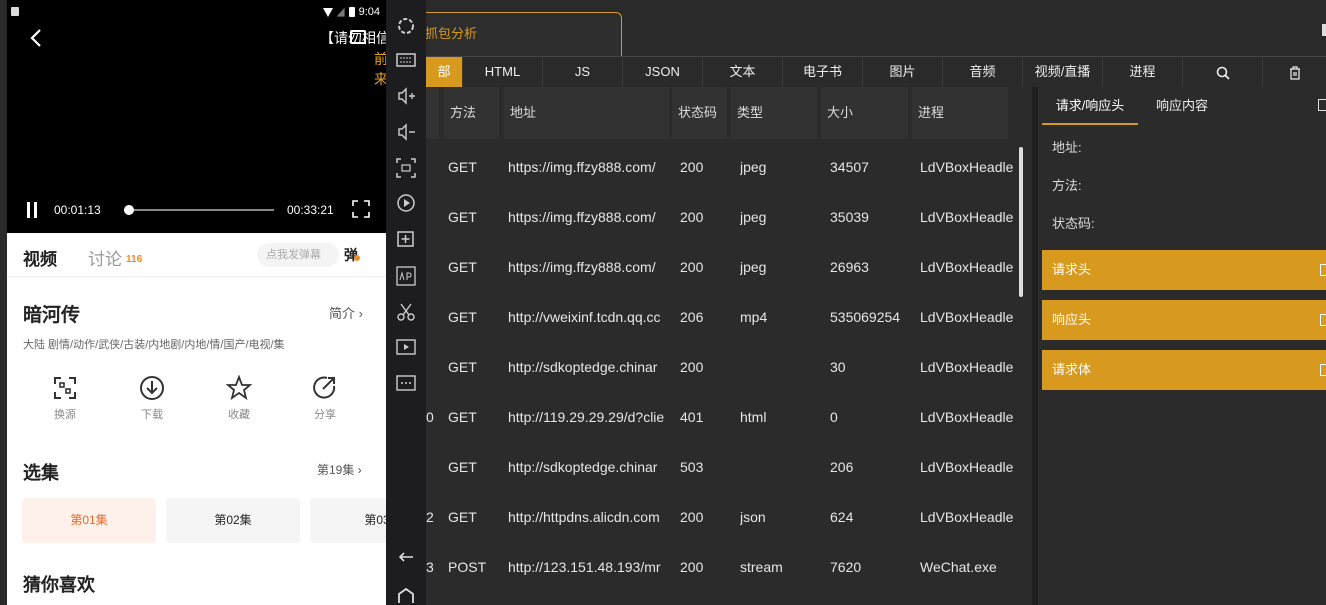 Image resolution: width=1326 pixels, height=605 pixels. I want to click on filter-all: 部, so click(444, 72).